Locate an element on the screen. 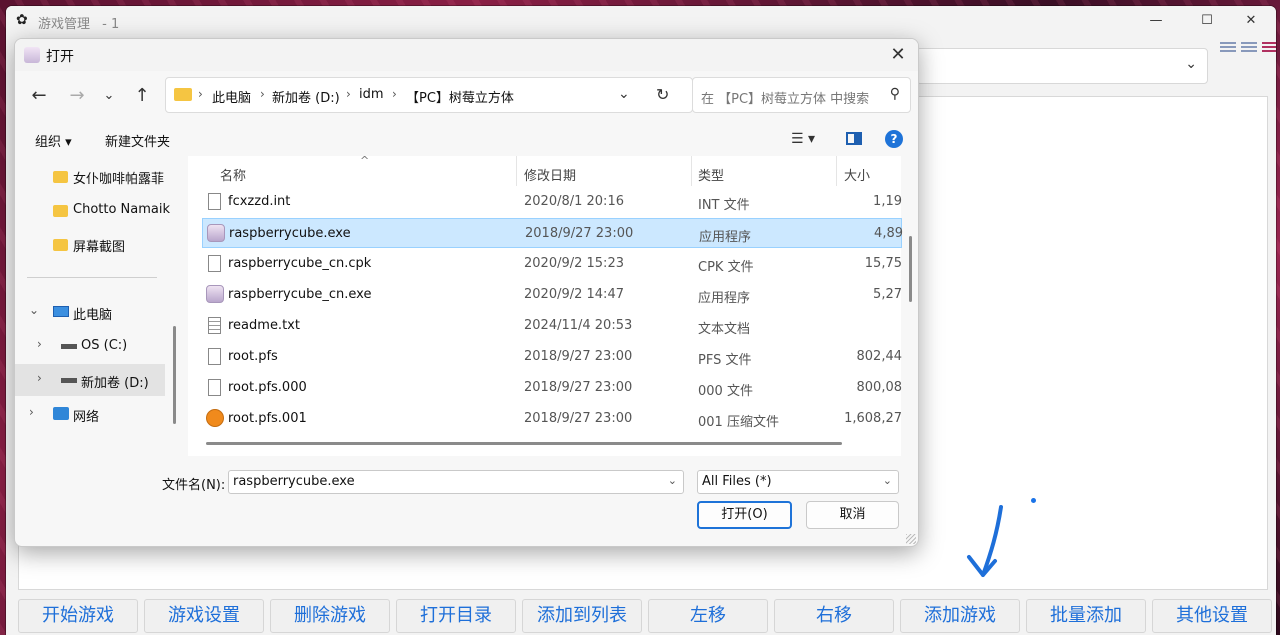  open-directory-button: 打开目录 is located at coordinates (456, 616).